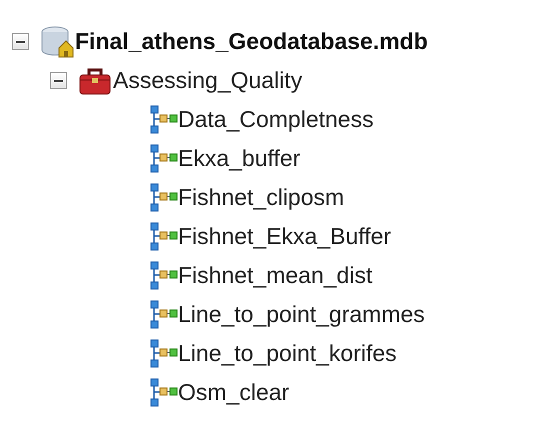 Image resolution: width=536 pixels, height=428 pixels. Describe the element at coordinates (287, 353) in the screenshot. I see `tree-item-label: Line_to_point_korifes` at that location.